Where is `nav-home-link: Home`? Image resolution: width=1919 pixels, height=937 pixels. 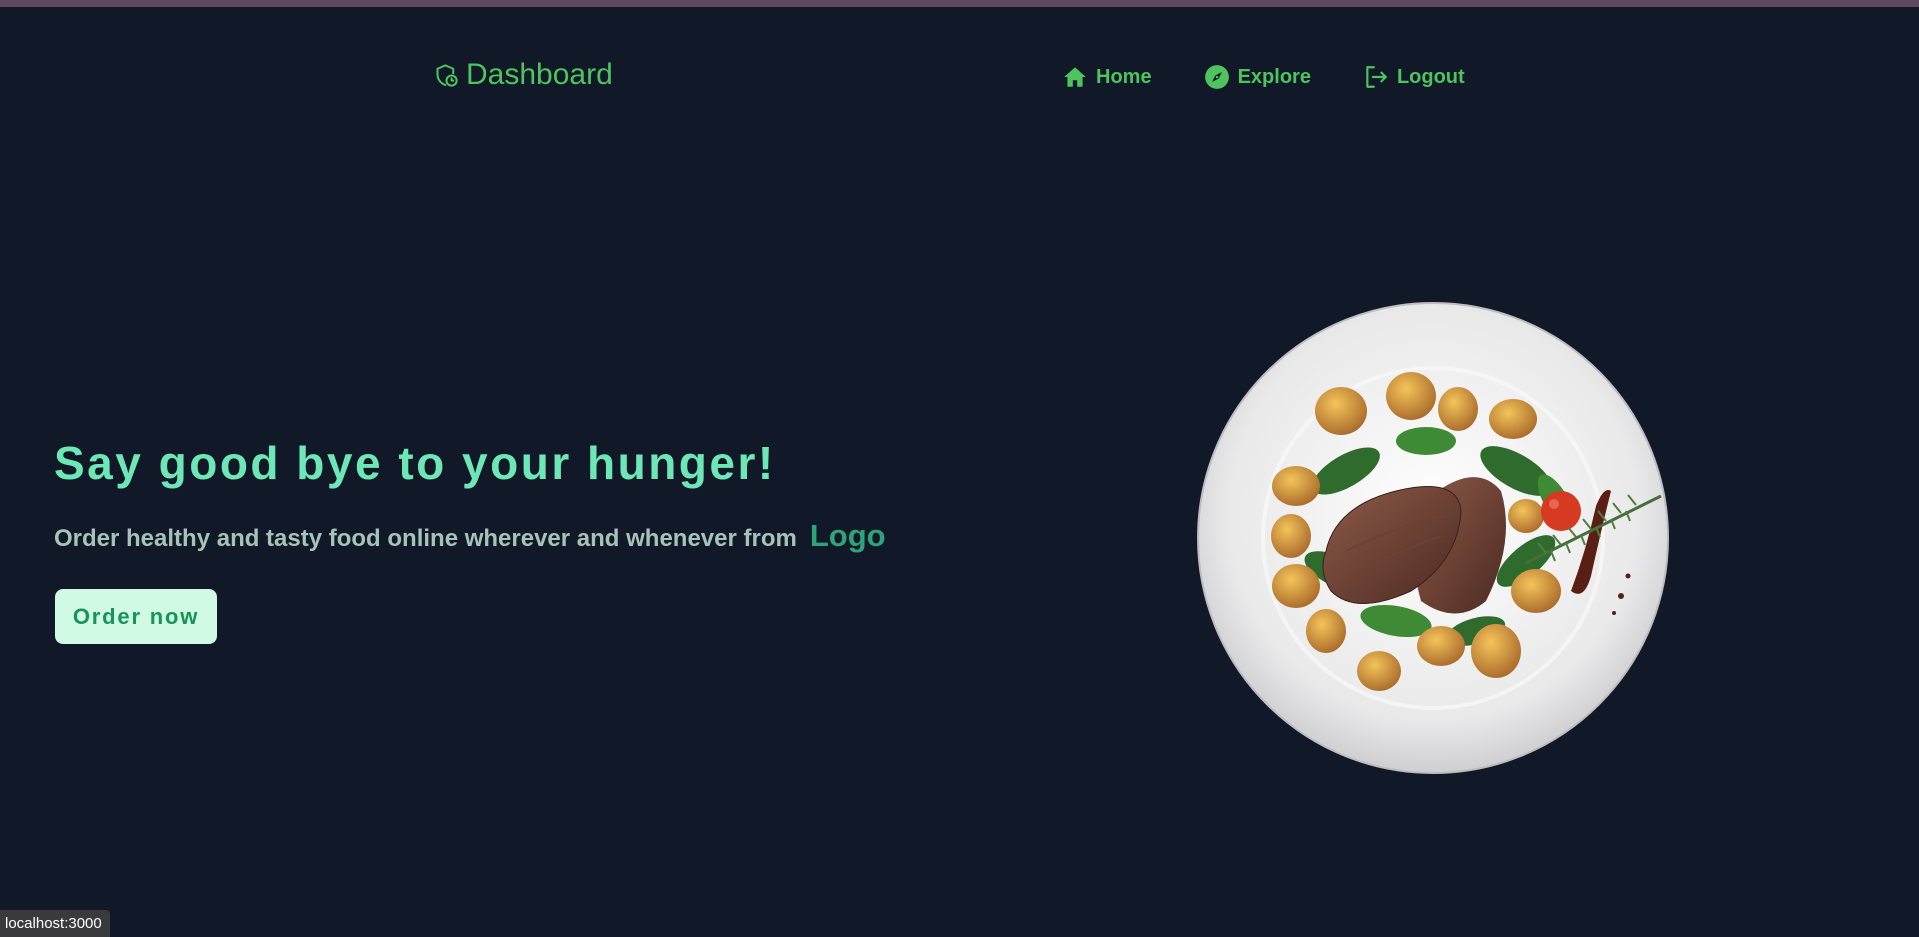
nav-home-link: Home is located at coordinates (1107, 77).